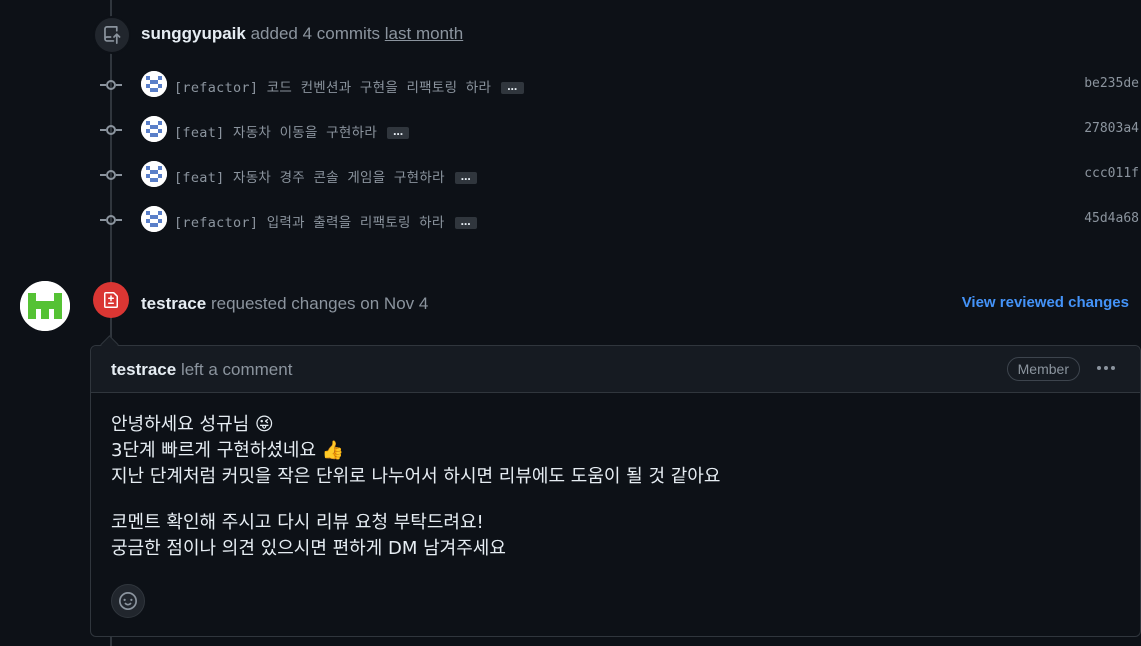  Describe the element at coordinates (297, 522) in the screenshot. I see `comment-line: 코멘트 확인해 주시고 다시 리뷰 요청 부탁드려요!` at that location.